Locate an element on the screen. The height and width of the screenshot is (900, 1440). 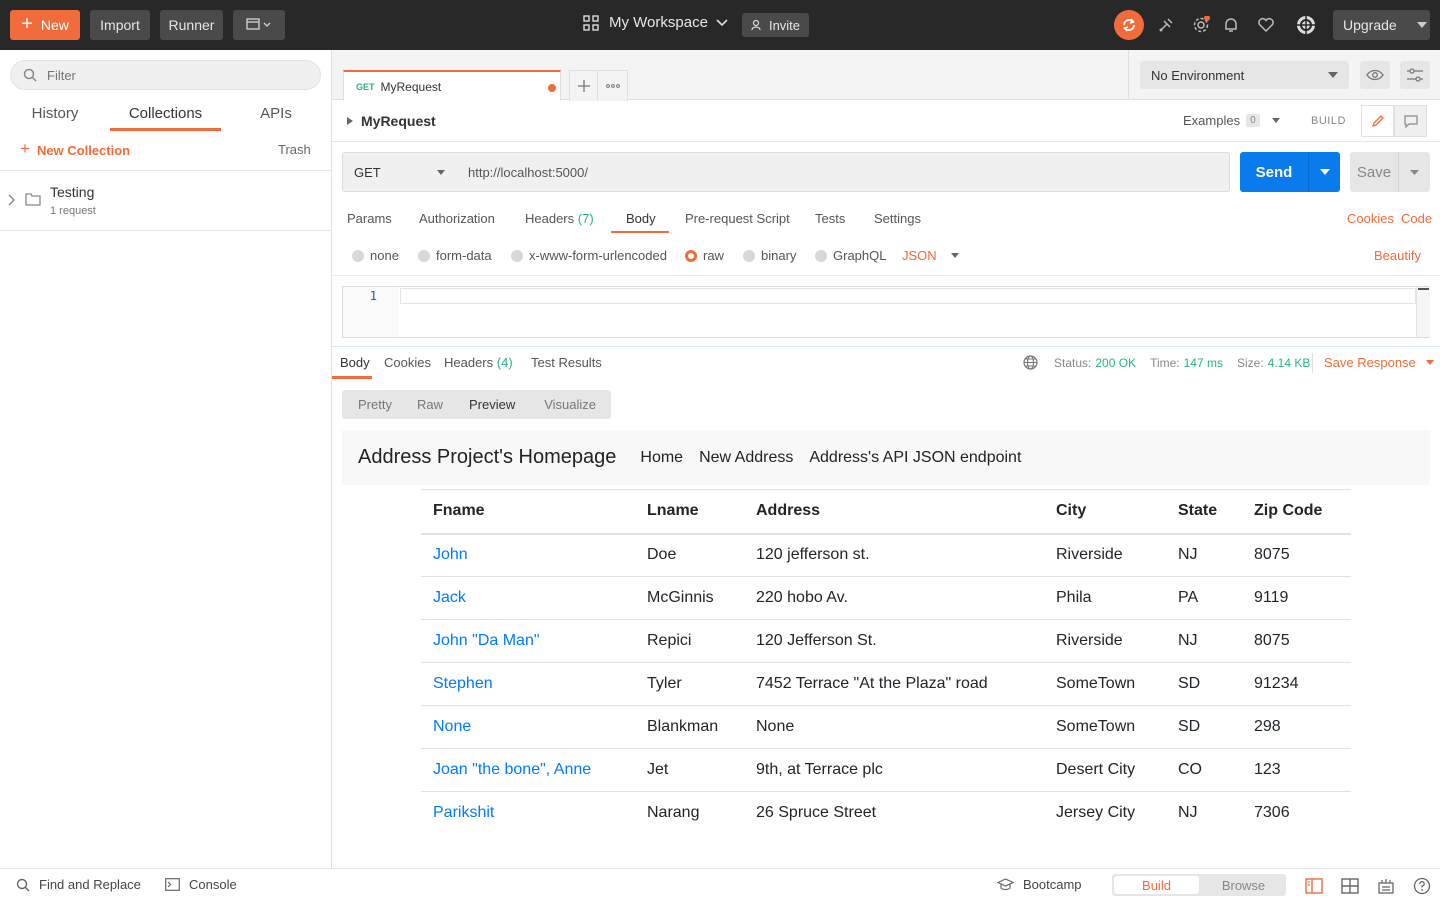
preview-nav-home: Home is located at coordinates (661, 458).